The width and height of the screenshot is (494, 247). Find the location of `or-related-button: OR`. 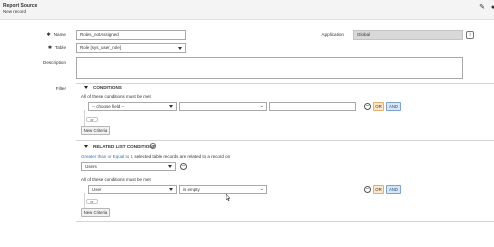

or-related-button: OR is located at coordinates (378, 189).